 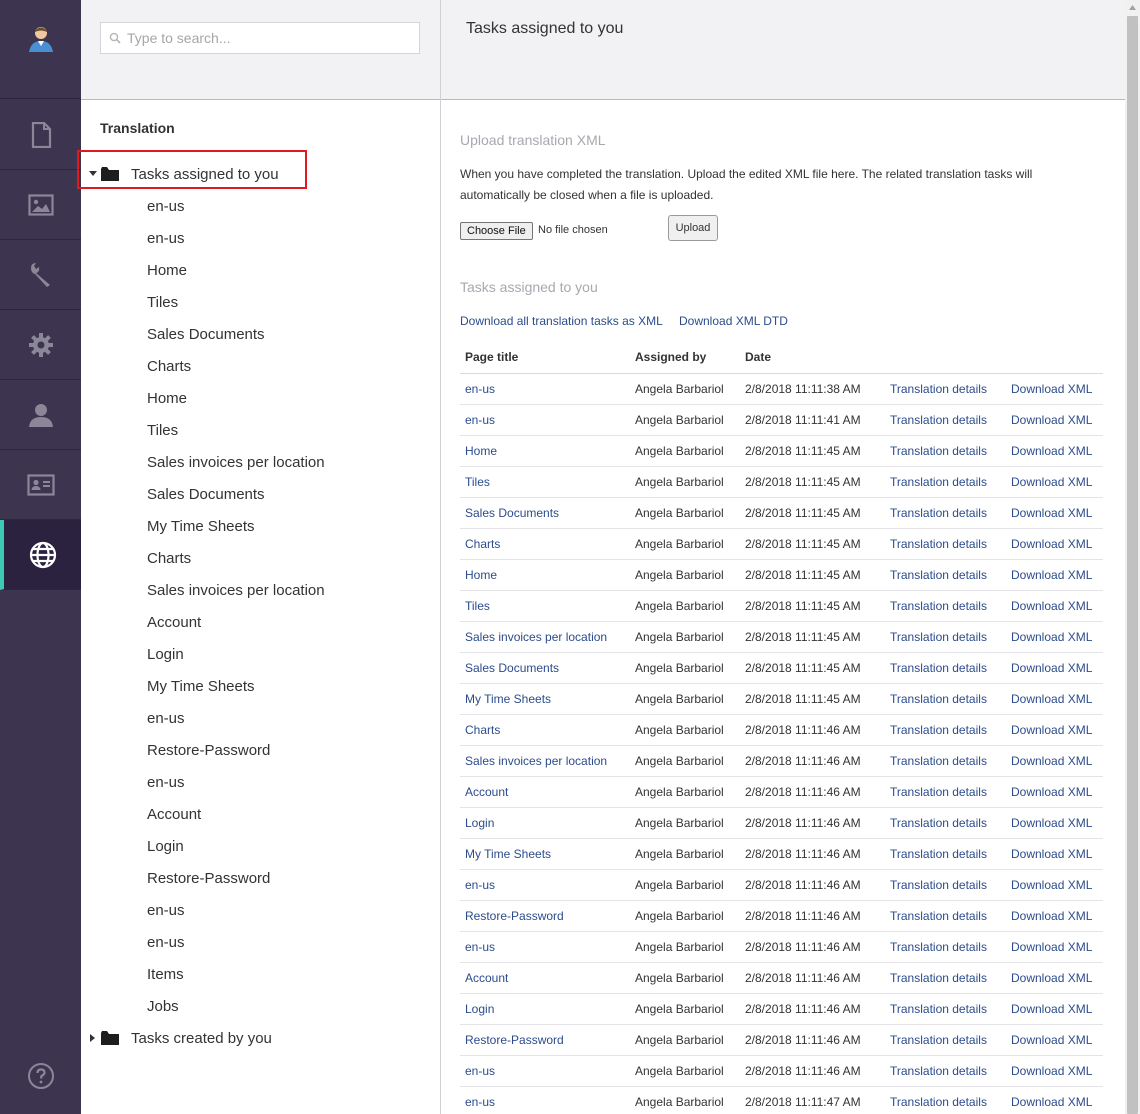 I want to click on tree-node-tasks-assigned: Tasks assigned to you, so click(x=180, y=174).